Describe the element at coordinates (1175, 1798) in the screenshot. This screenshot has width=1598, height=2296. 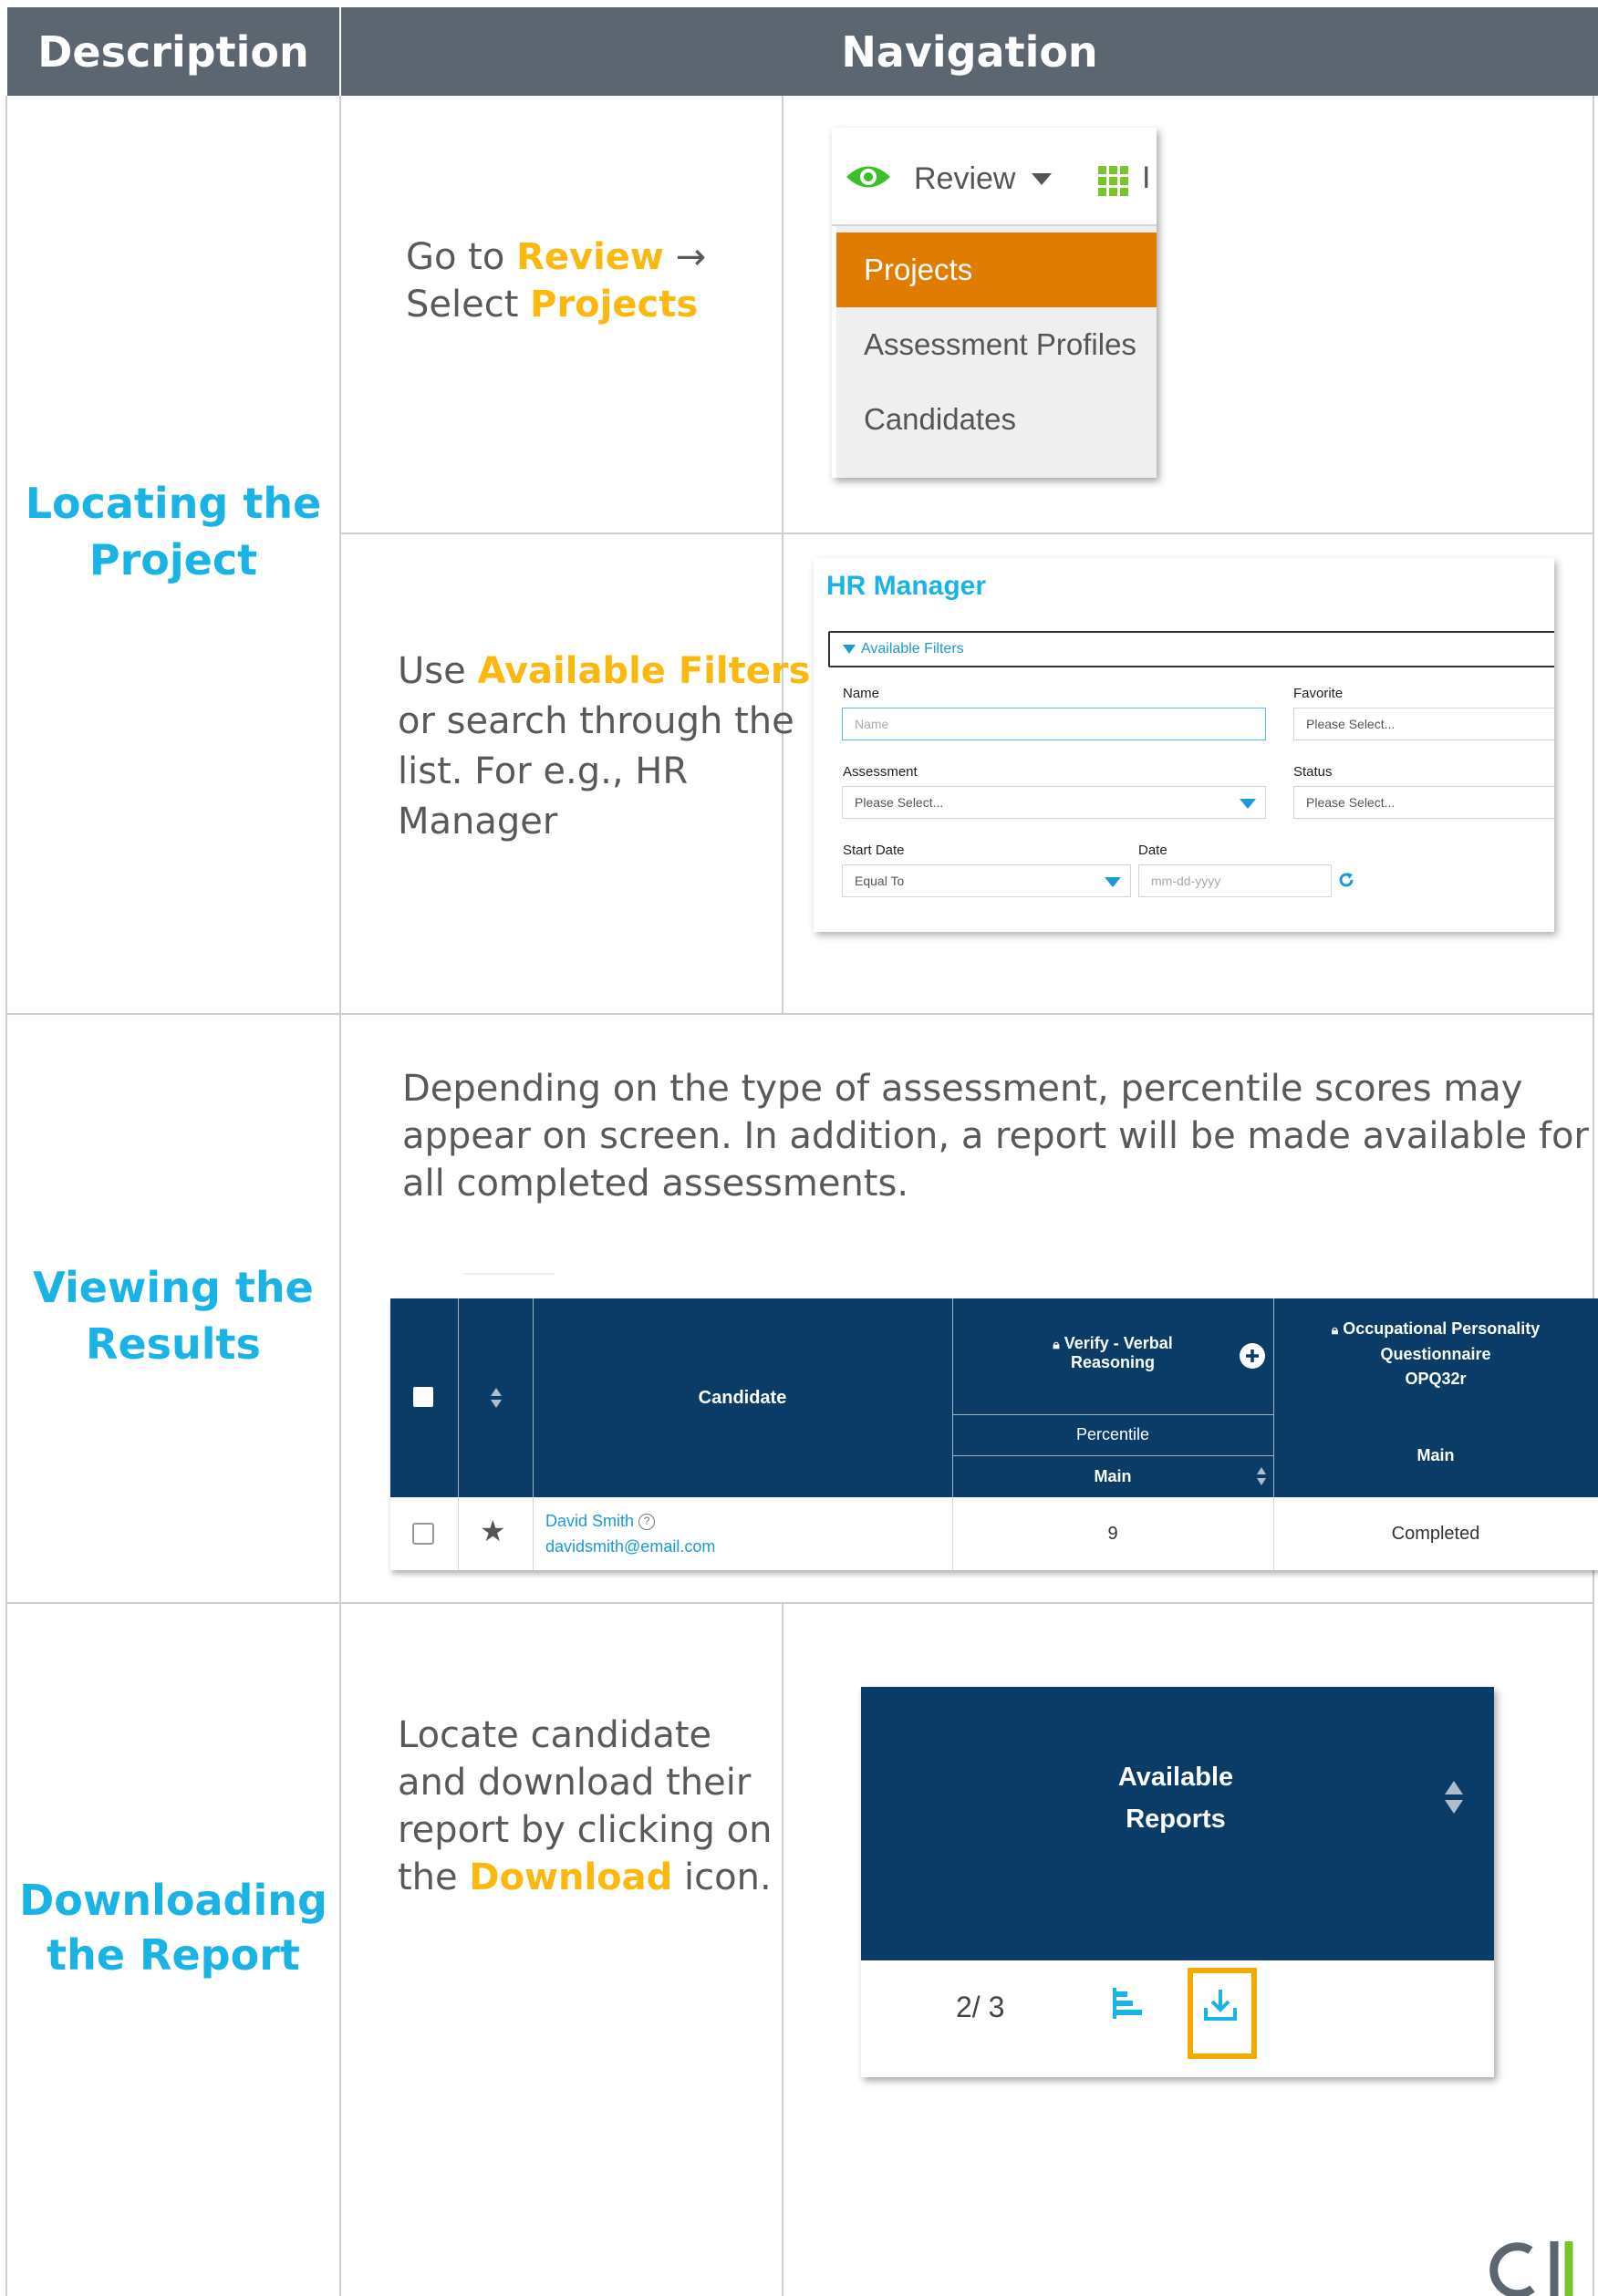
I see `available-reports-title: Available Reports` at that location.